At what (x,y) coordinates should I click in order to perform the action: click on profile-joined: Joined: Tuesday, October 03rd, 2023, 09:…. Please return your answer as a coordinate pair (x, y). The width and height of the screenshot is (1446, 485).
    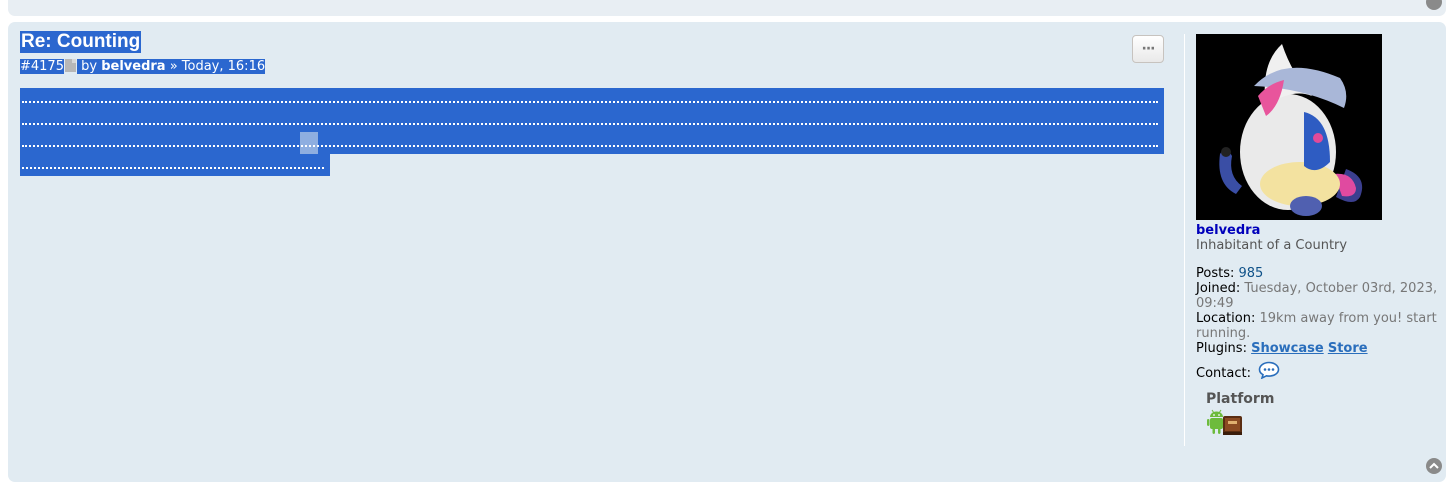
    Looking at the image, I should click on (1318, 296).